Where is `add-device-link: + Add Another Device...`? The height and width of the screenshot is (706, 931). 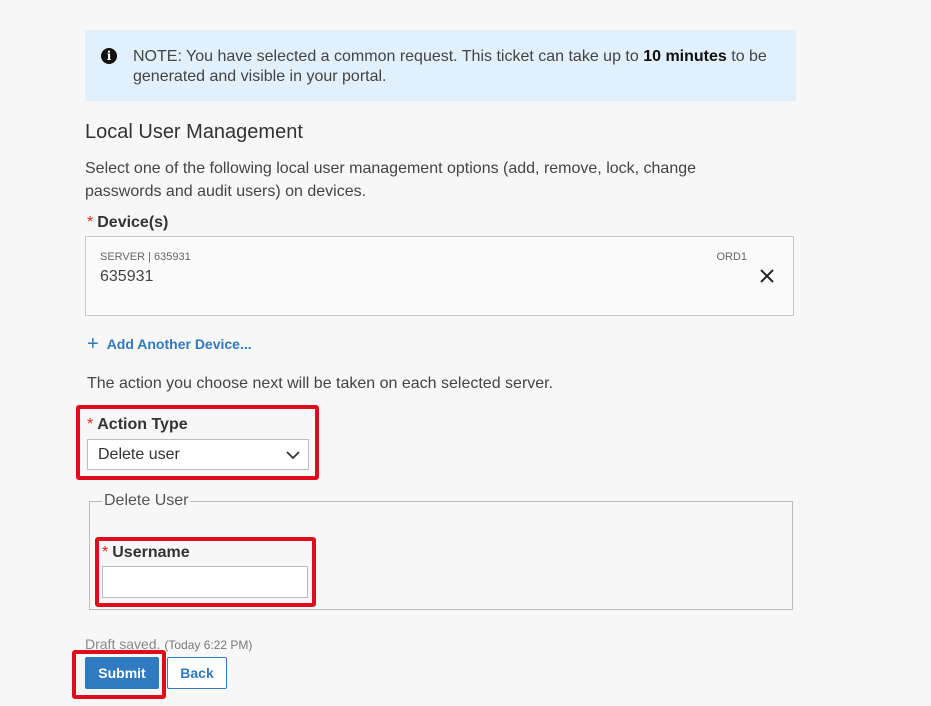 add-device-link: + Add Another Device... is located at coordinates (169, 344).